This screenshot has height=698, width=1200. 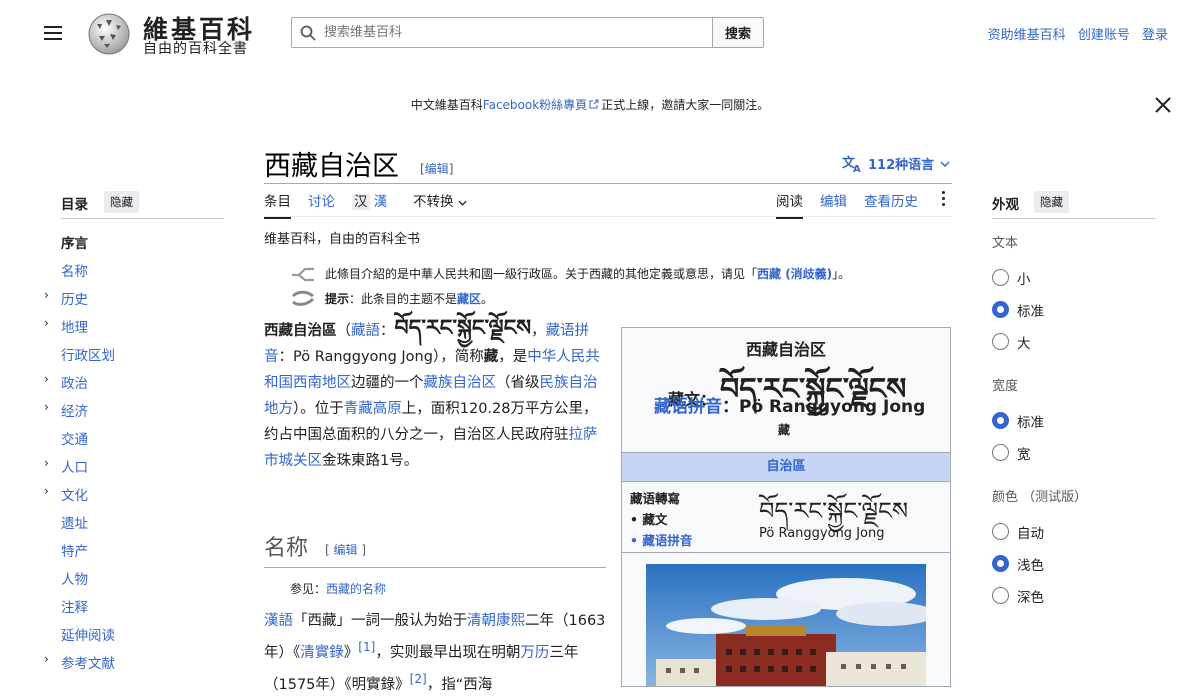 What do you see at coordinates (1024, 453) in the screenshot?
I see `radio-width-wide-label: 宽` at bounding box center [1024, 453].